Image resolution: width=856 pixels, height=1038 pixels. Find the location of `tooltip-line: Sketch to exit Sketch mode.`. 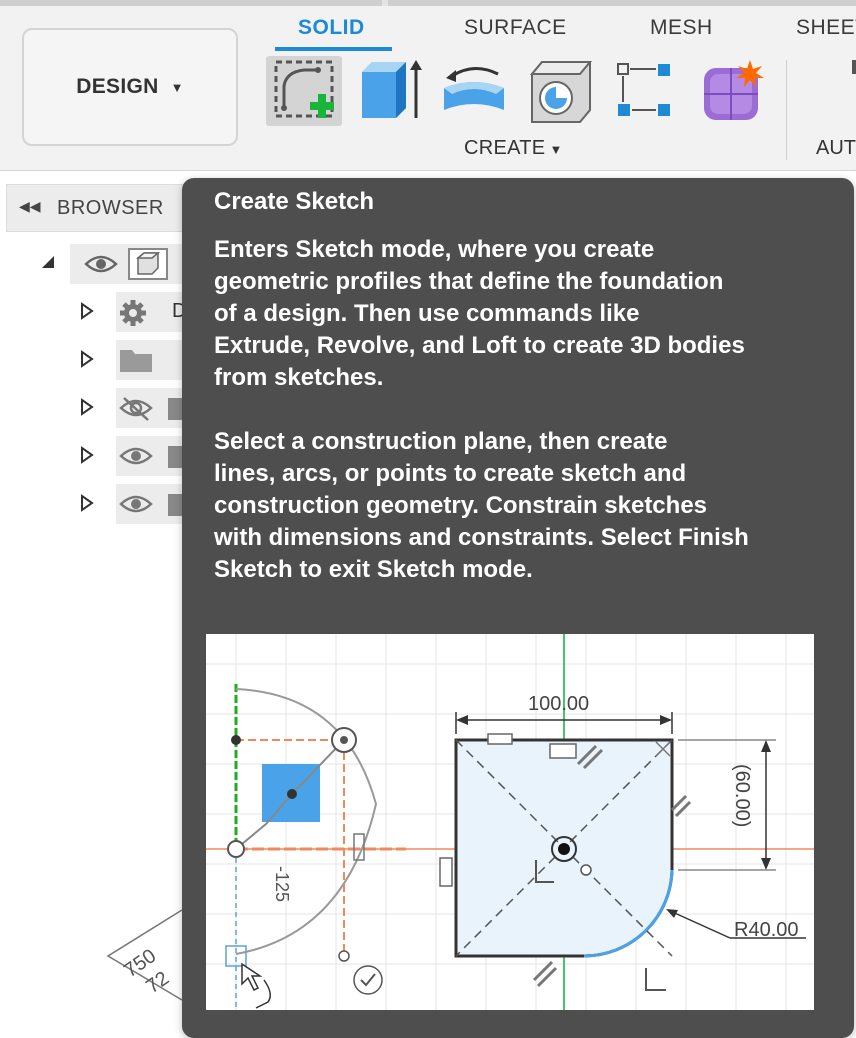

tooltip-line: Sketch to exit Sketch mode. is located at coordinates (373, 569).